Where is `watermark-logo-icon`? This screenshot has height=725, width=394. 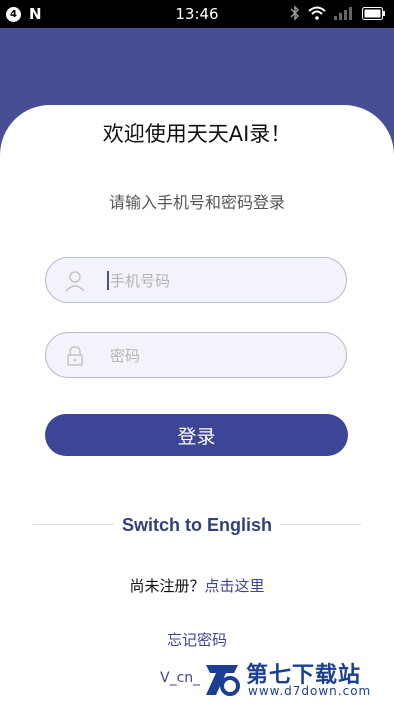
watermark-logo-icon is located at coordinates (223, 681).